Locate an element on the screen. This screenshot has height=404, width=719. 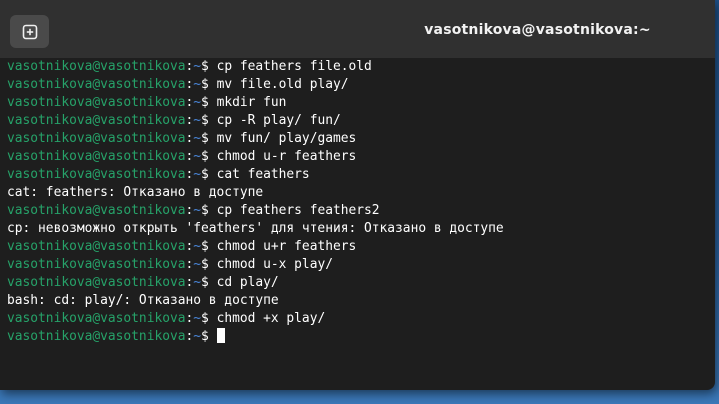
plus-square-icon is located at coordinates (29, 31).